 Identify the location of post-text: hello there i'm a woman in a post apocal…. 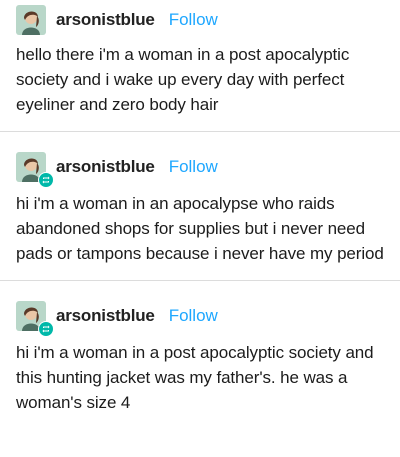
(183, 79).